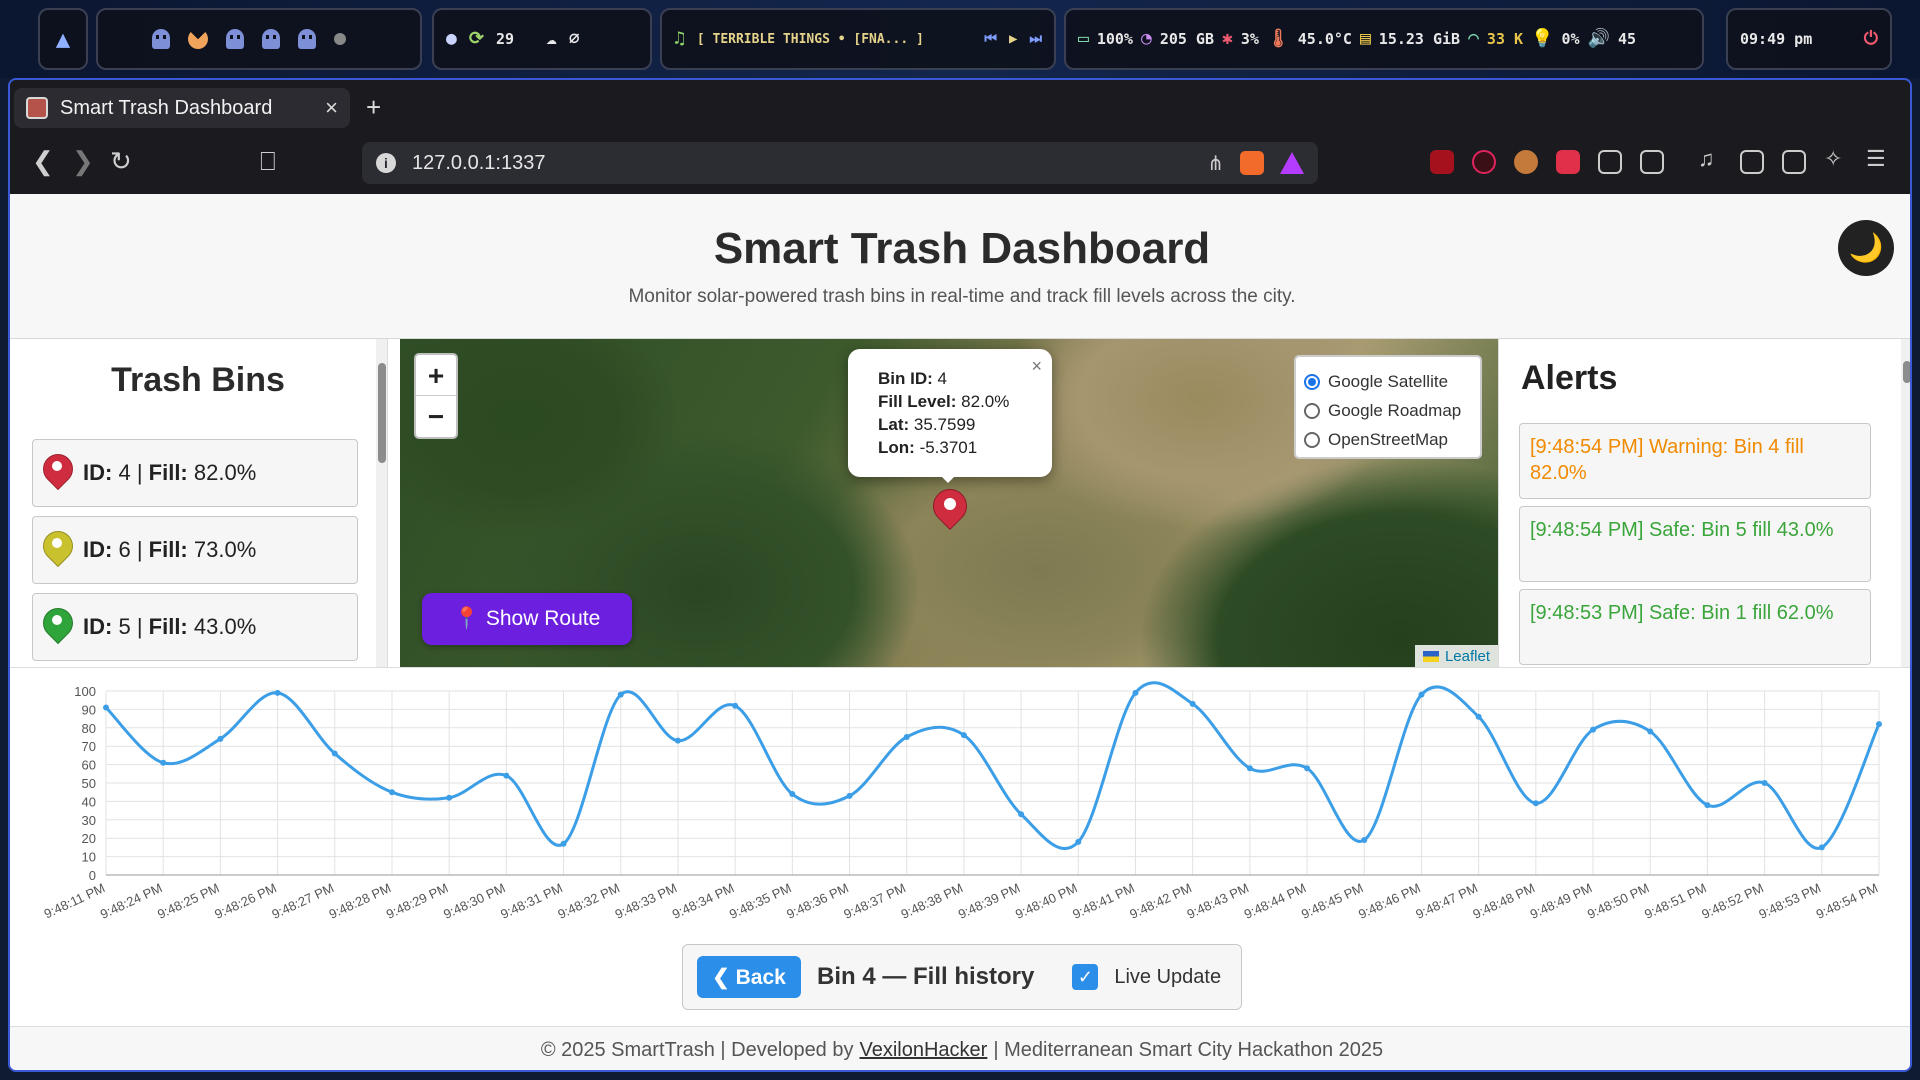 This screenshot has height=1080, width=1920. What do you see at coordinates (331, 108) in the screenshot?
I see `close-tab-icon: ×` at bounding box center [331, 108].